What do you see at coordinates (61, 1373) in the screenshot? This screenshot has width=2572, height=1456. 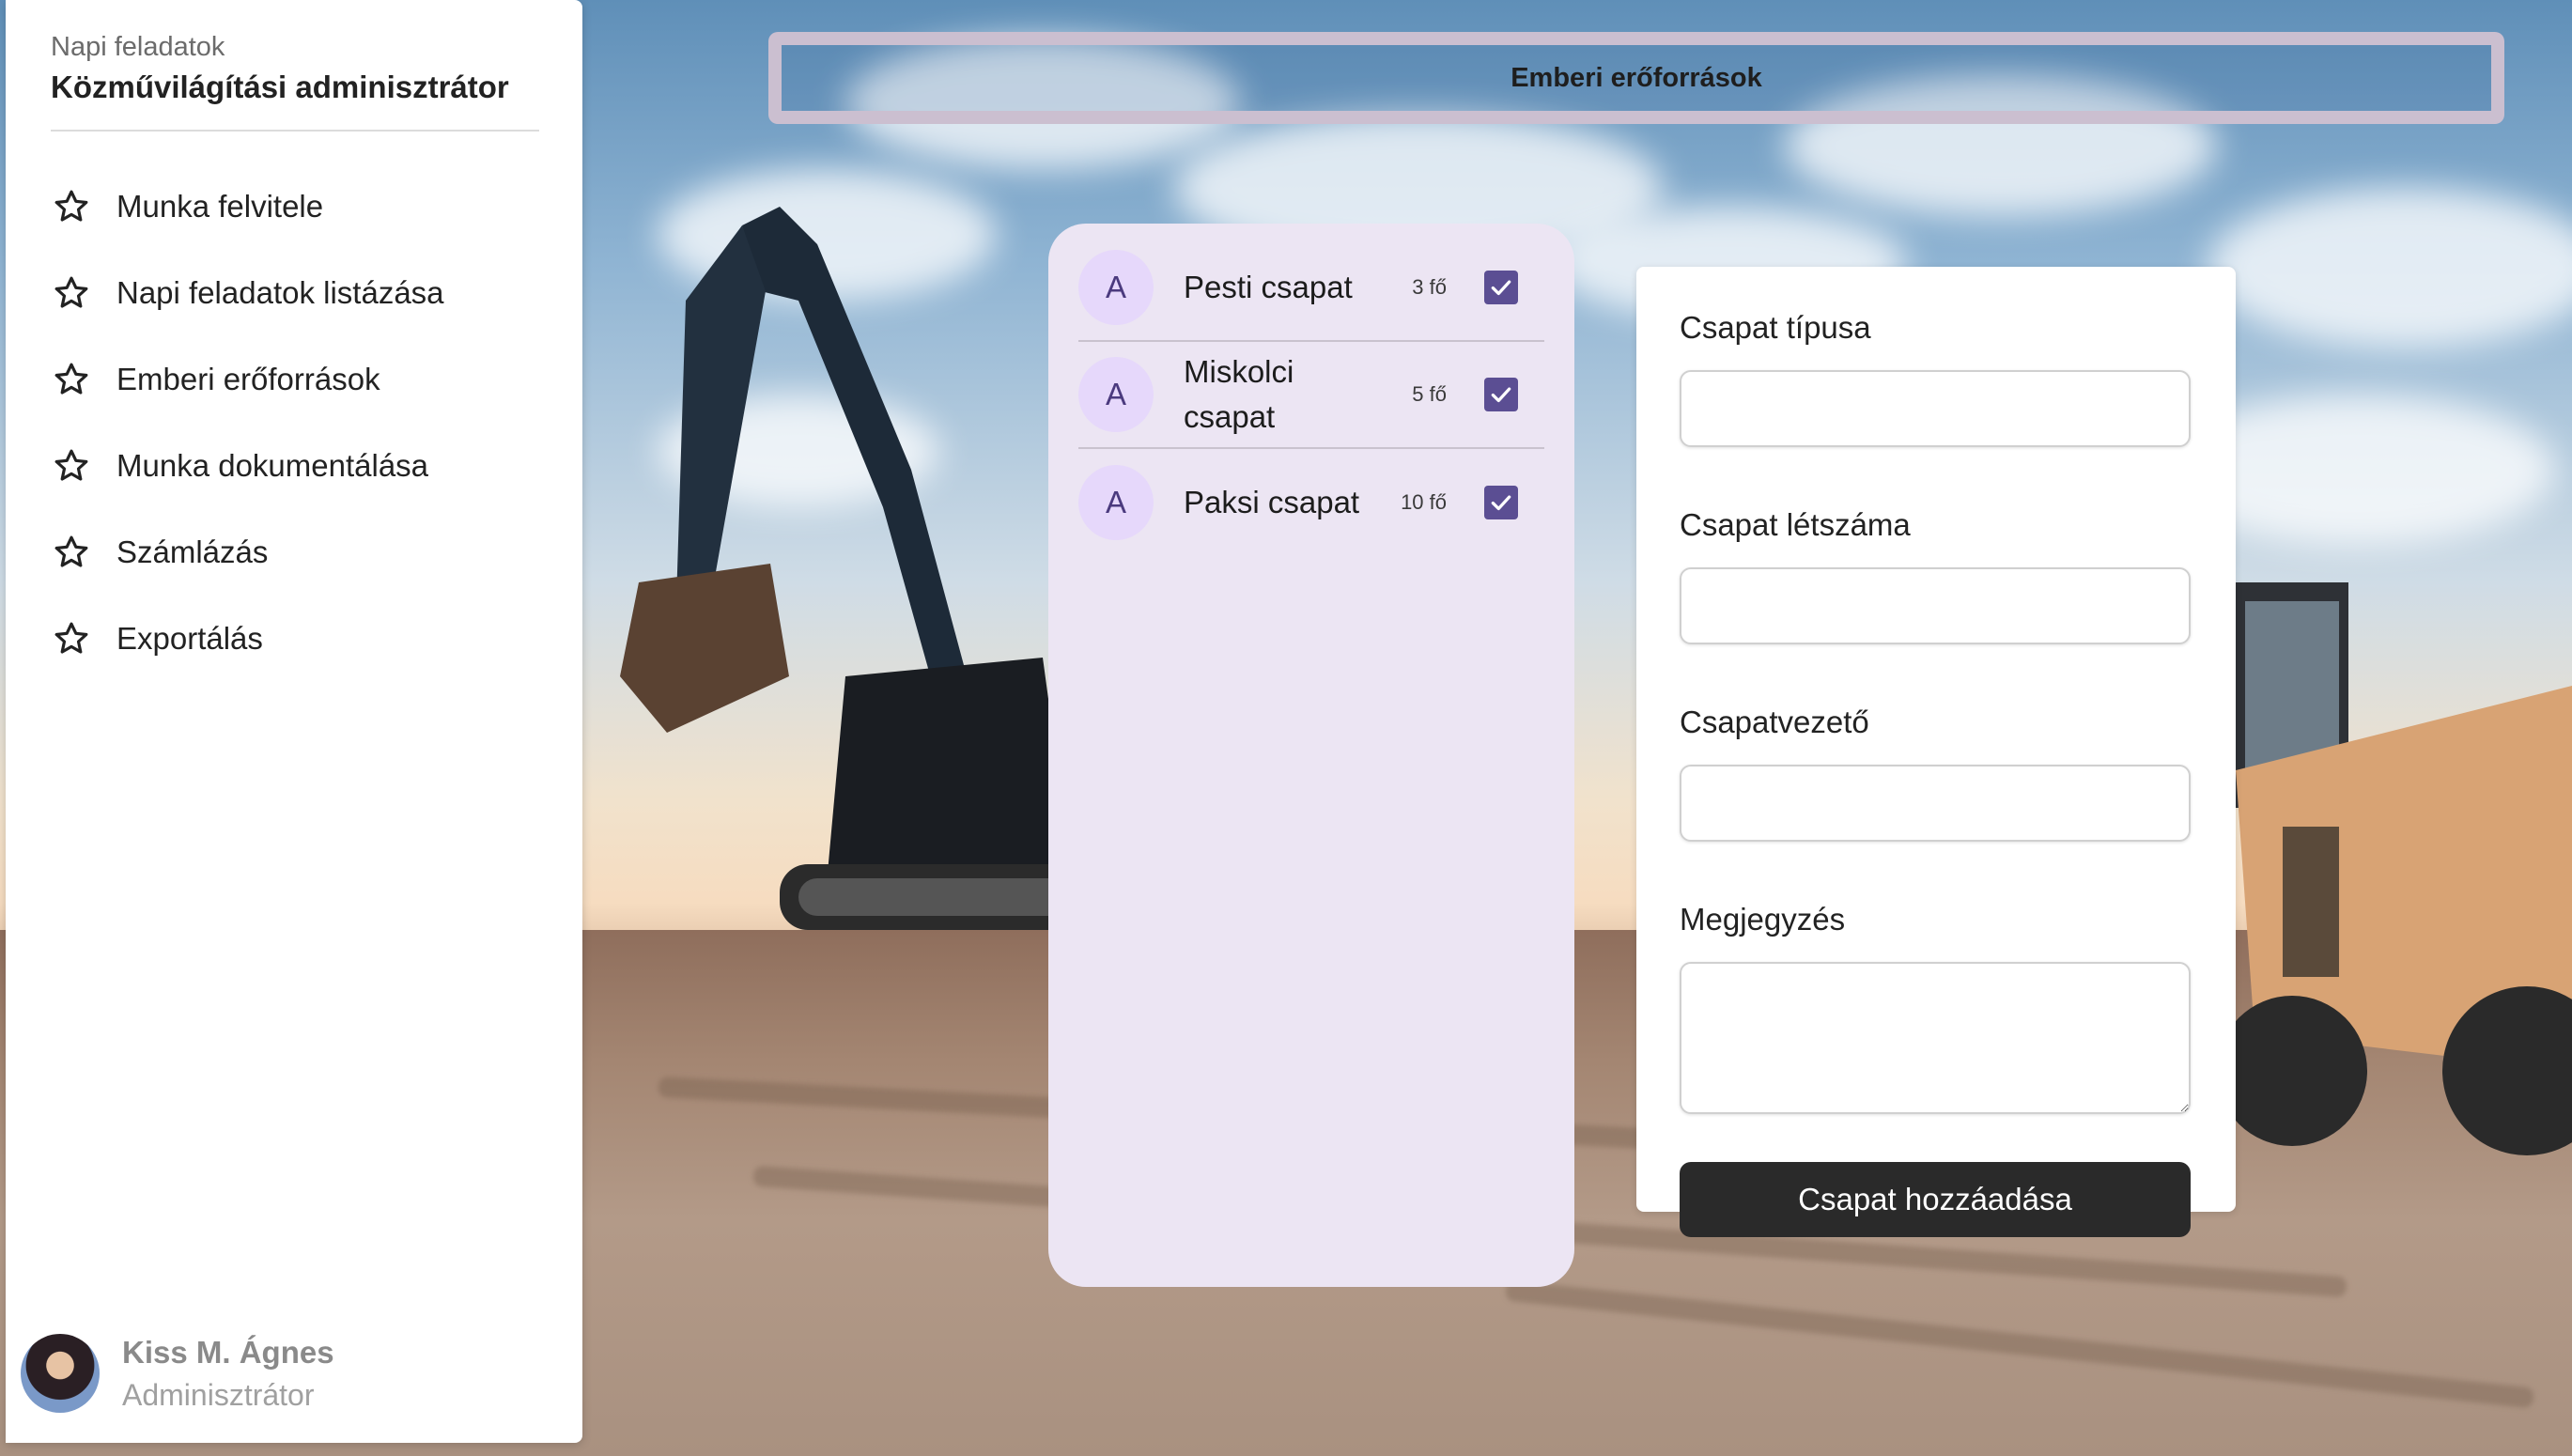 I see `avatar` at bounding box center [61, 1373].